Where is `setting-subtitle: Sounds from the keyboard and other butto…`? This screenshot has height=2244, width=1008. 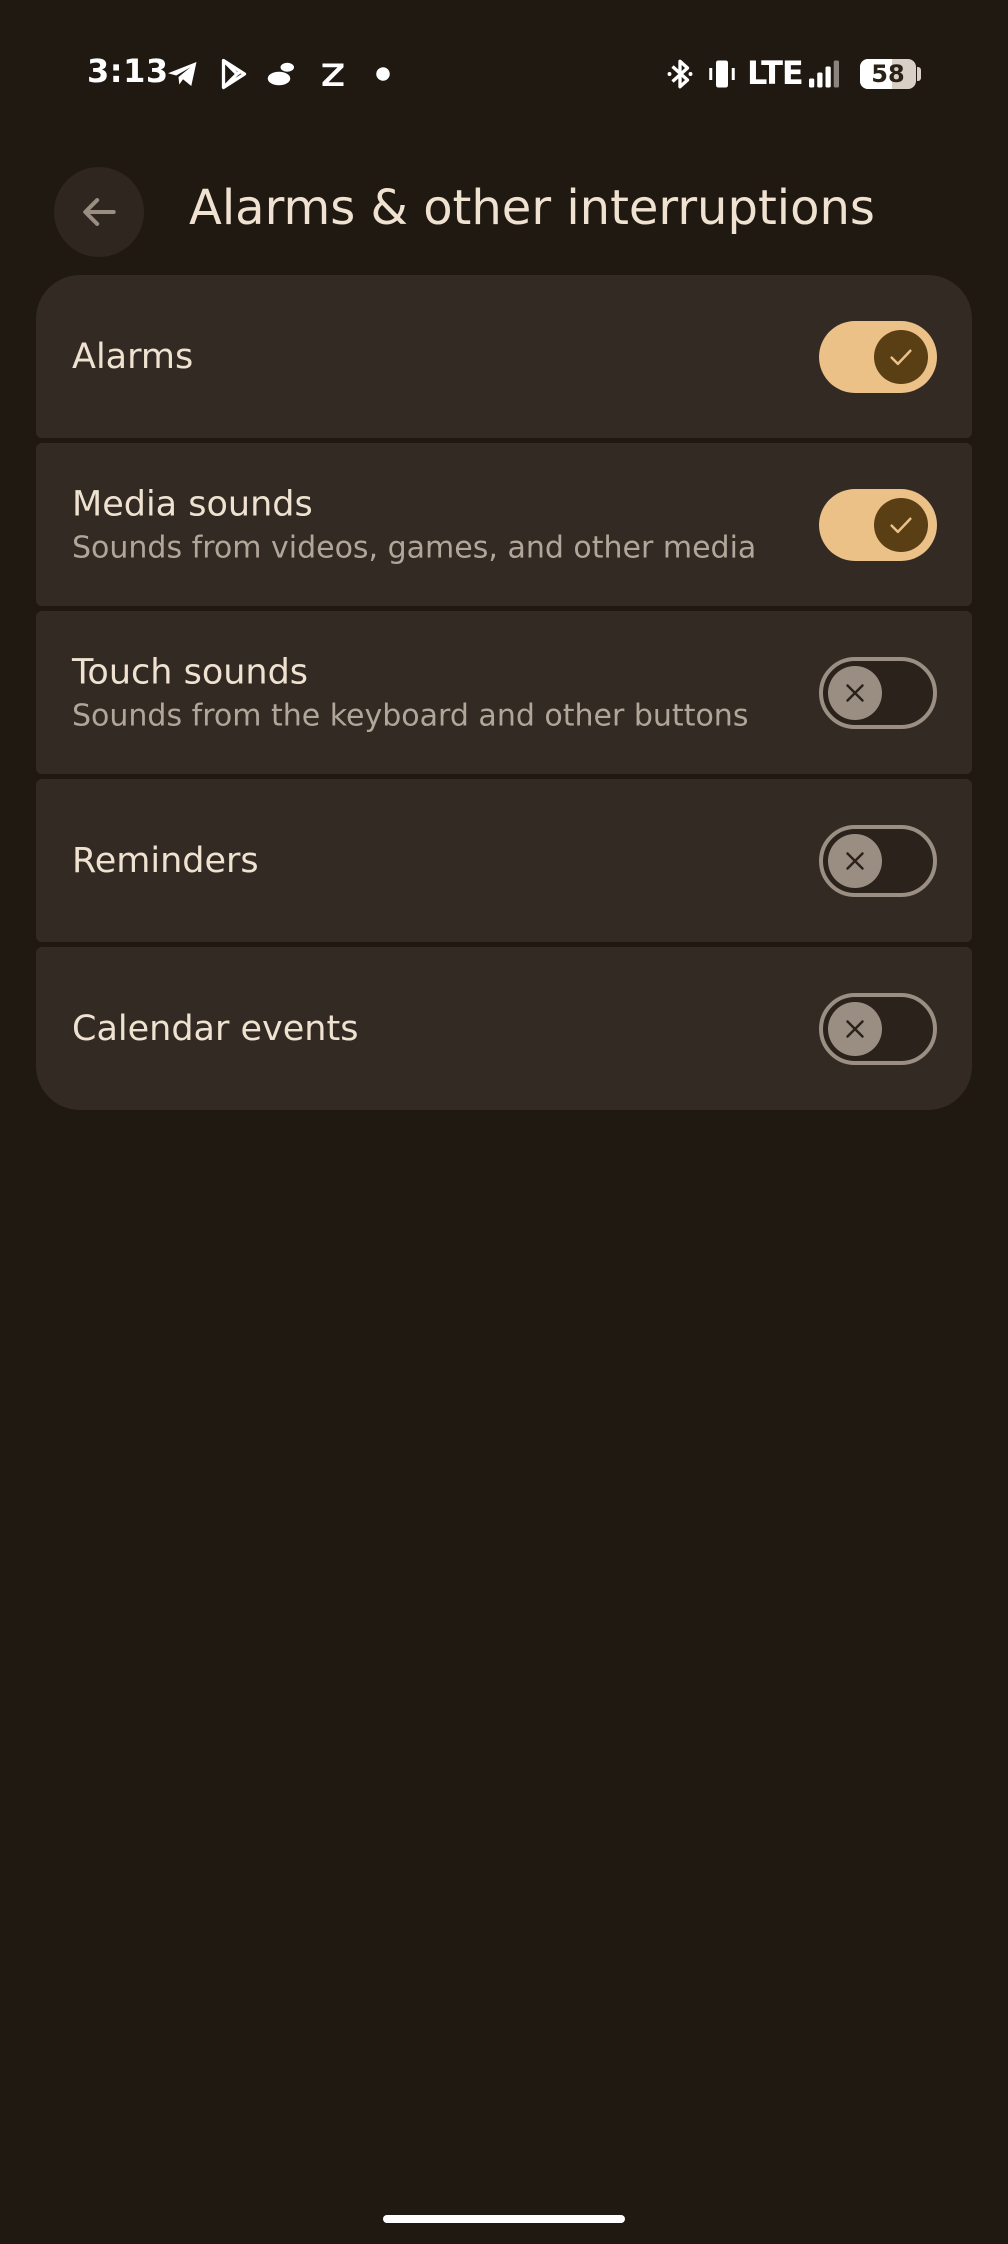
setting-subtitle: Sounds from the keyboard and other butto… is located at coordinates (410, 715).